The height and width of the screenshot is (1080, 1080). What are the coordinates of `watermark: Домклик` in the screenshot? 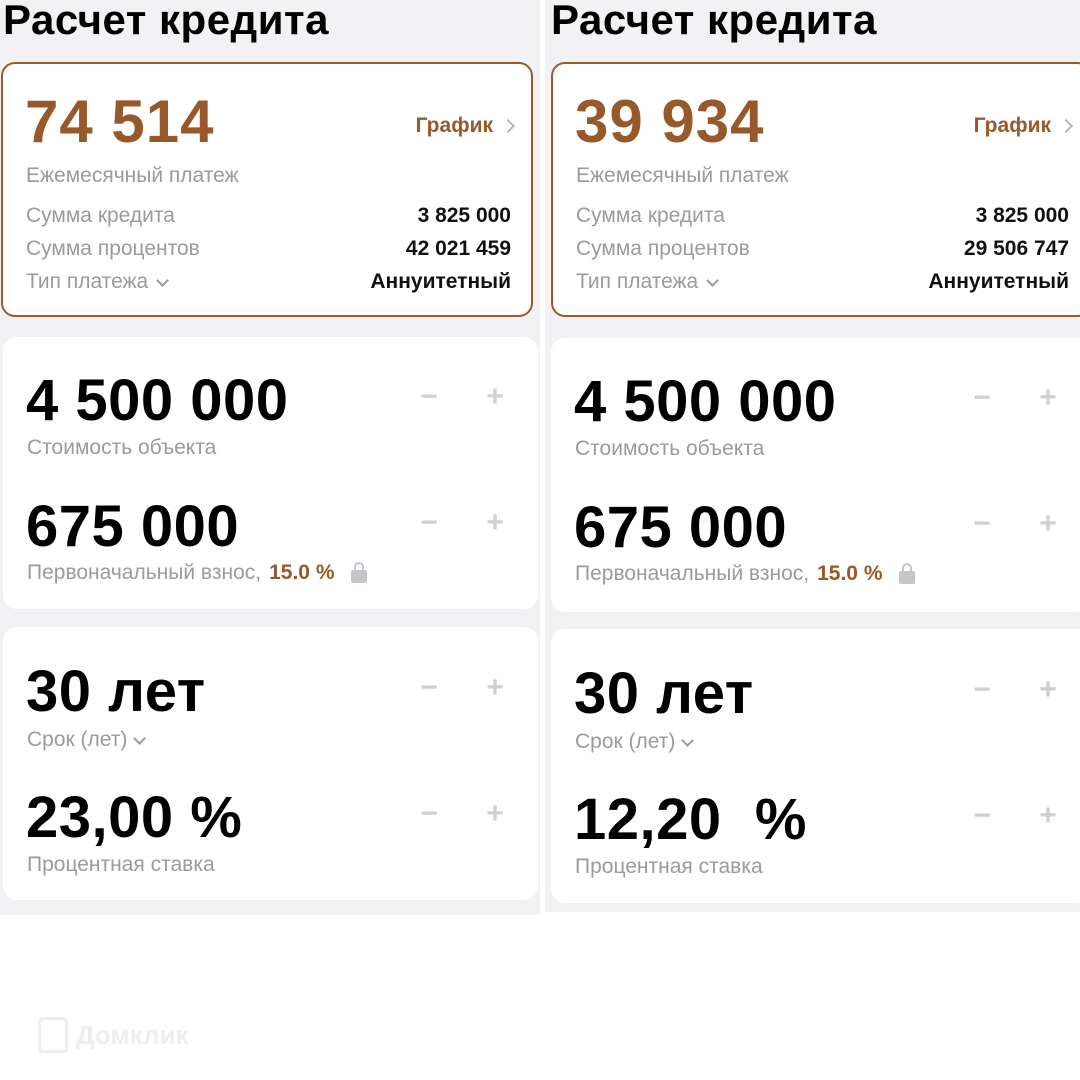 It's located at (113, 1035).